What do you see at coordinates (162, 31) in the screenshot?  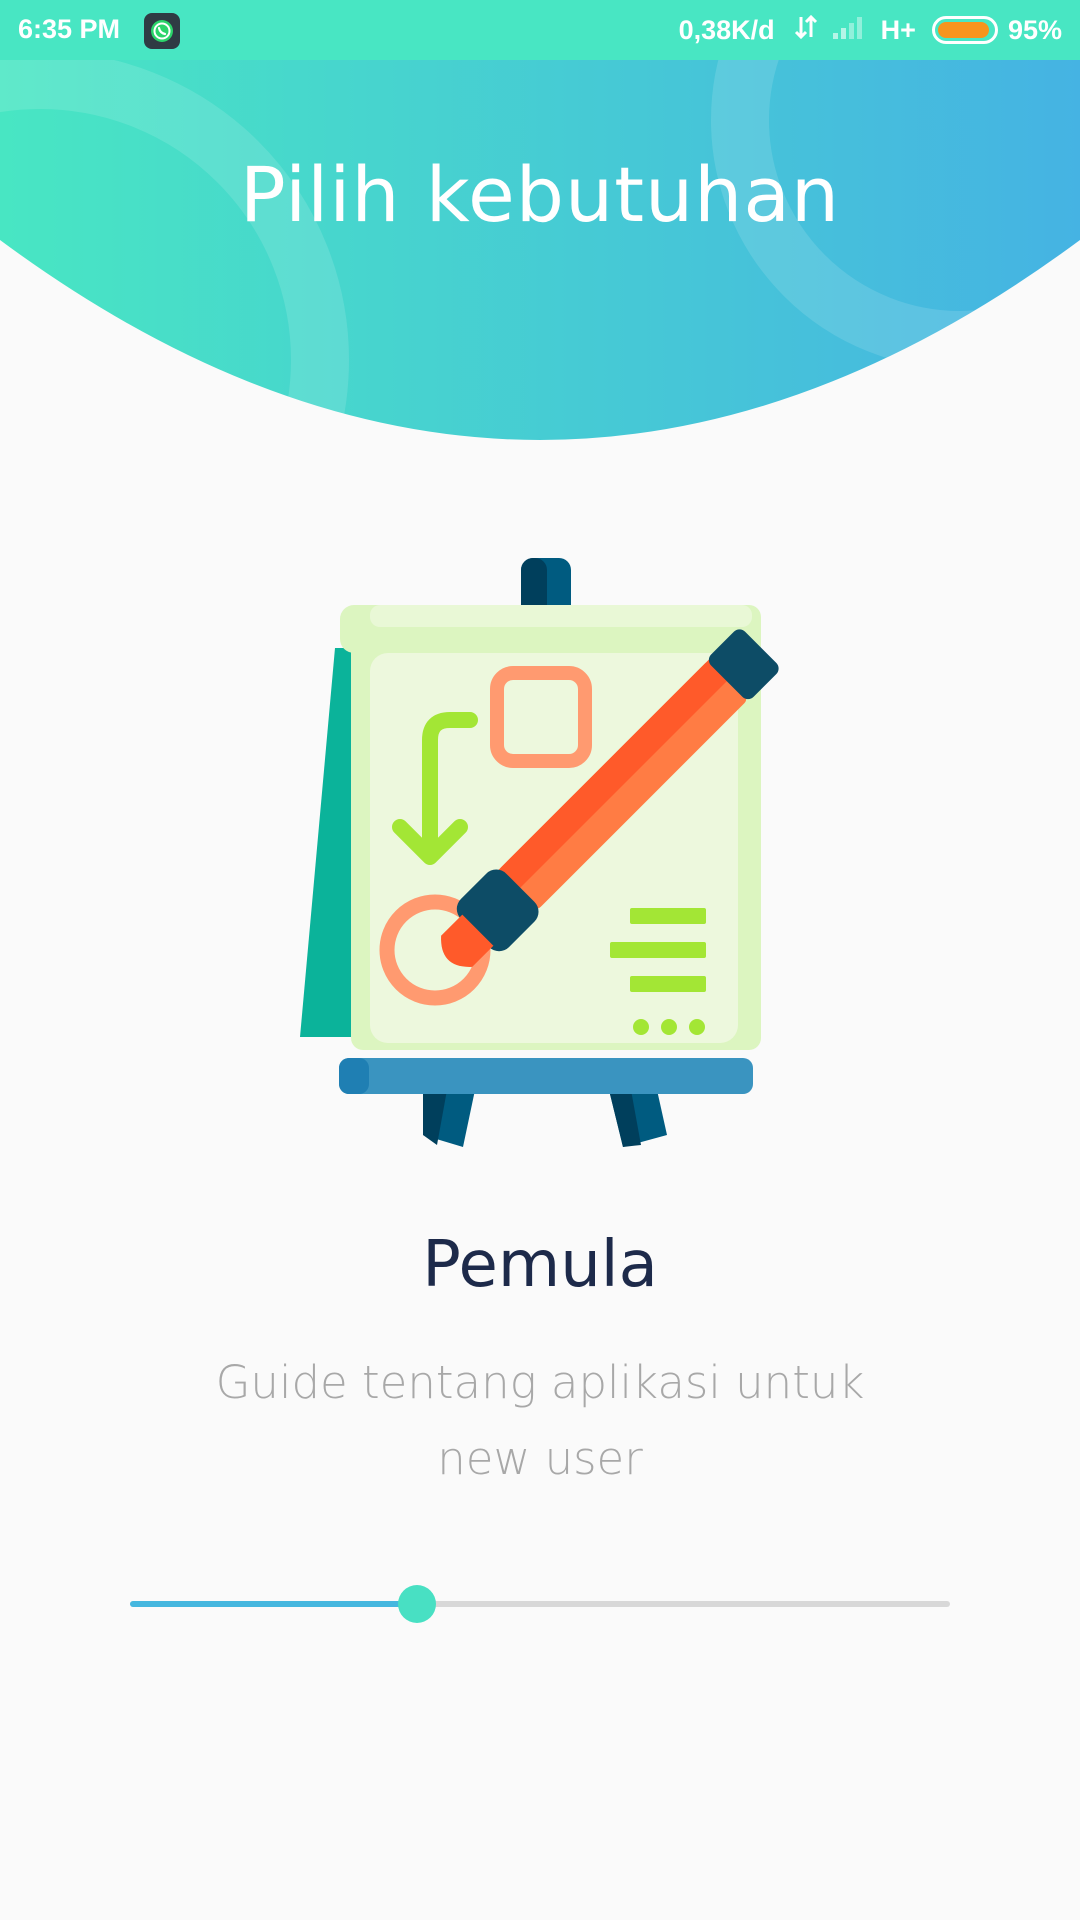 I see `whatsapp-icon` at bounding box center [162, 31].